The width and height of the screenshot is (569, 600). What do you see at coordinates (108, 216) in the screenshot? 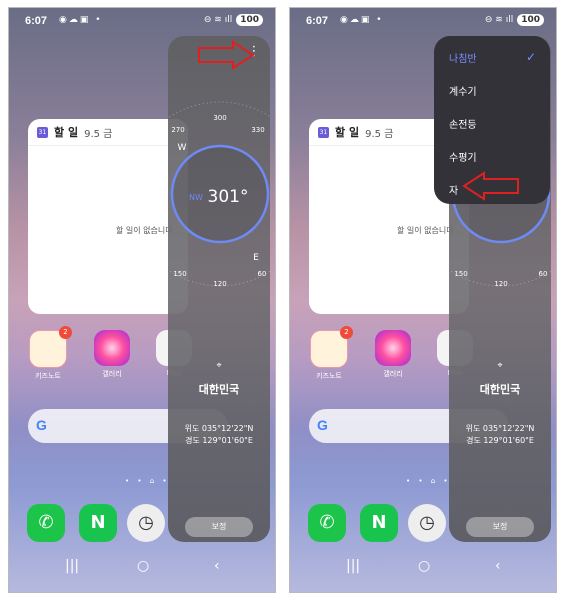
I see `calendar-widget: 31 할 일 9.5 금 할 일이 없습니다` at bounding box center [108, 216].